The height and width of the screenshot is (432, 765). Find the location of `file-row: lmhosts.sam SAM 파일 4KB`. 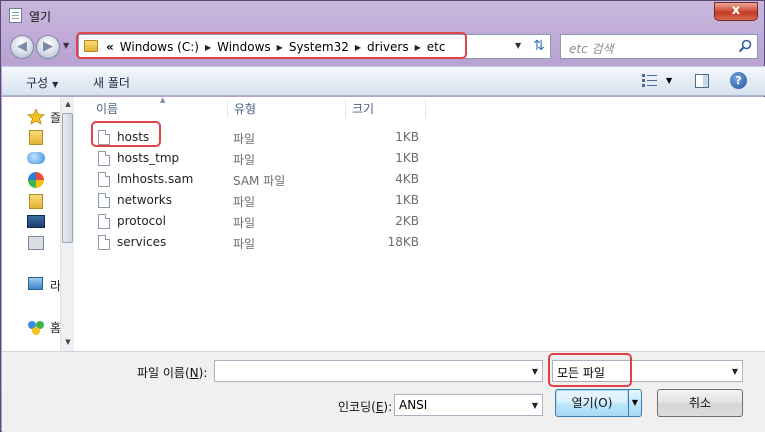

file-row: lmhosts.sam SAM 파일 4KB is located at coordinates (257, 179).